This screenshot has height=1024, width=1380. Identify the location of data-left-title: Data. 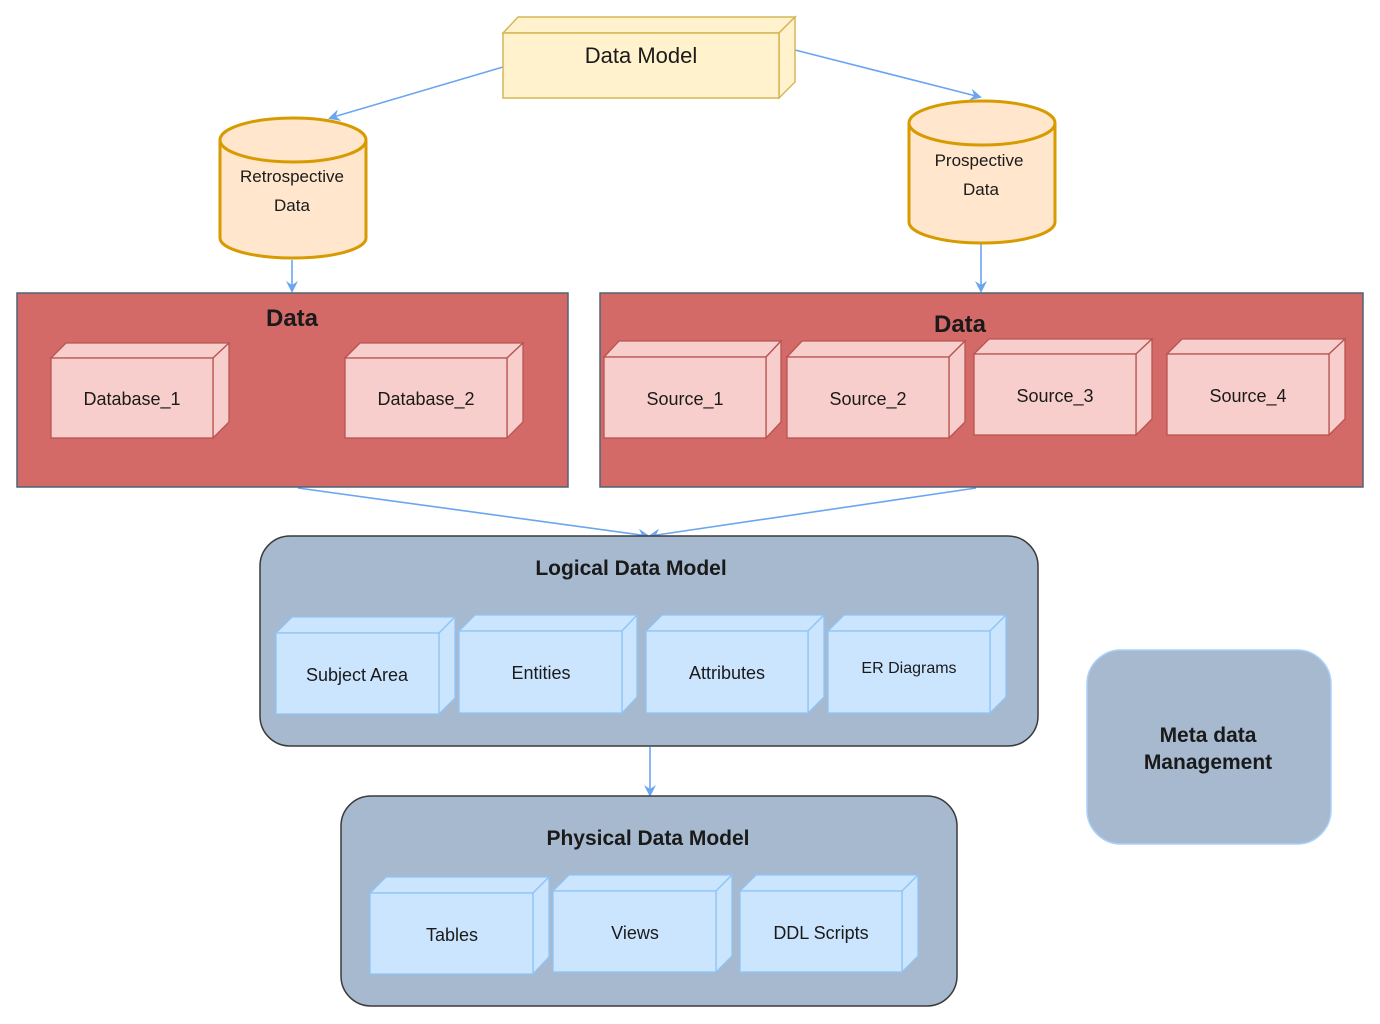
(292, 318).